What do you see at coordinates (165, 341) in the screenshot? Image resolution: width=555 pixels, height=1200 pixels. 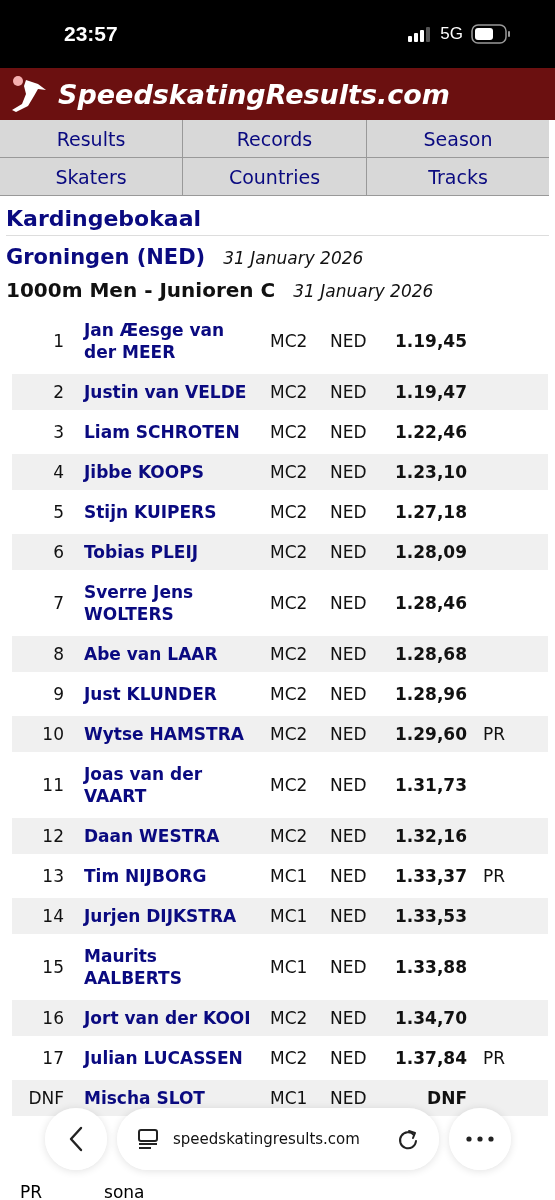 I see `skater-link: Jan Æesge van der MEER` at bounding box center [165, 341].